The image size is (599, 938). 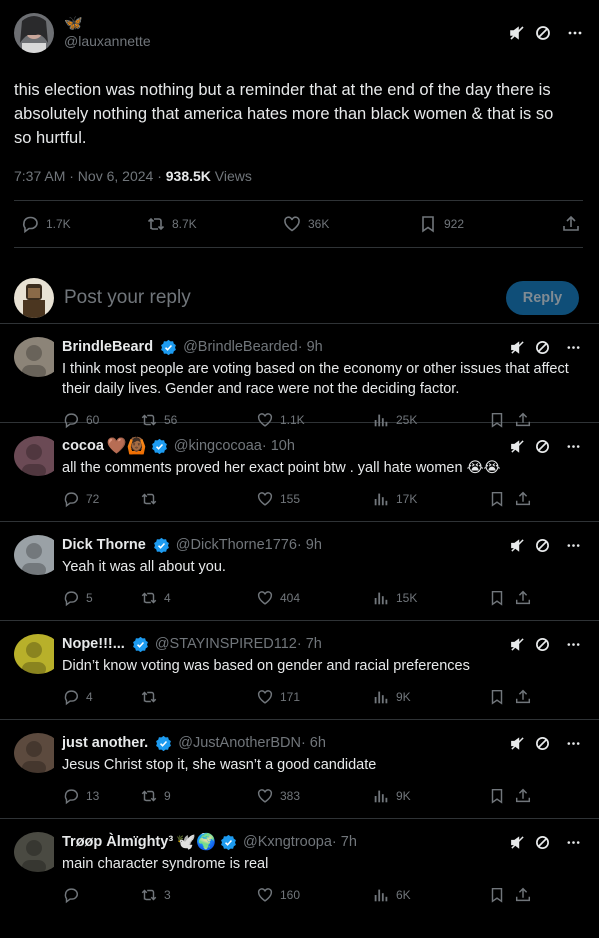 What do you see at coordinates (430, 499) in the screenshot?
I see `views-action: 17K` at bounding box center [430, 499].